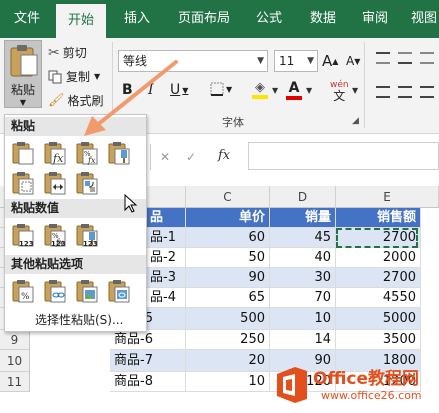  Describe the element at coordinates (330, 61) in the screenshot. I see `grow-font-button: A ▲` at that location.